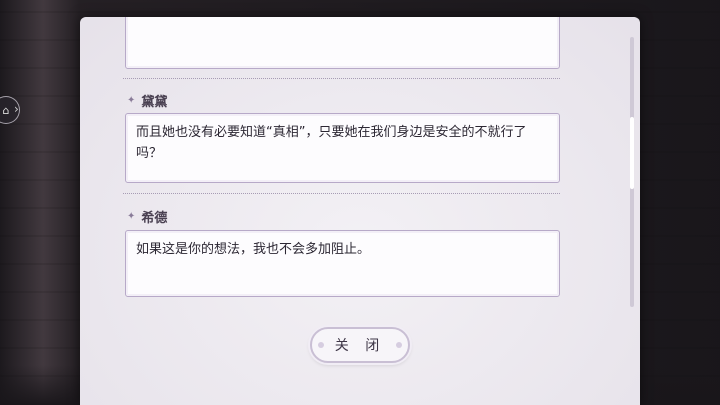 This screenshot has width=720, height=405. What do you see at coordinates (154, 102) in the screenshot?
I see `speaker-label: 黛黛` at bounding box center [154, 102].